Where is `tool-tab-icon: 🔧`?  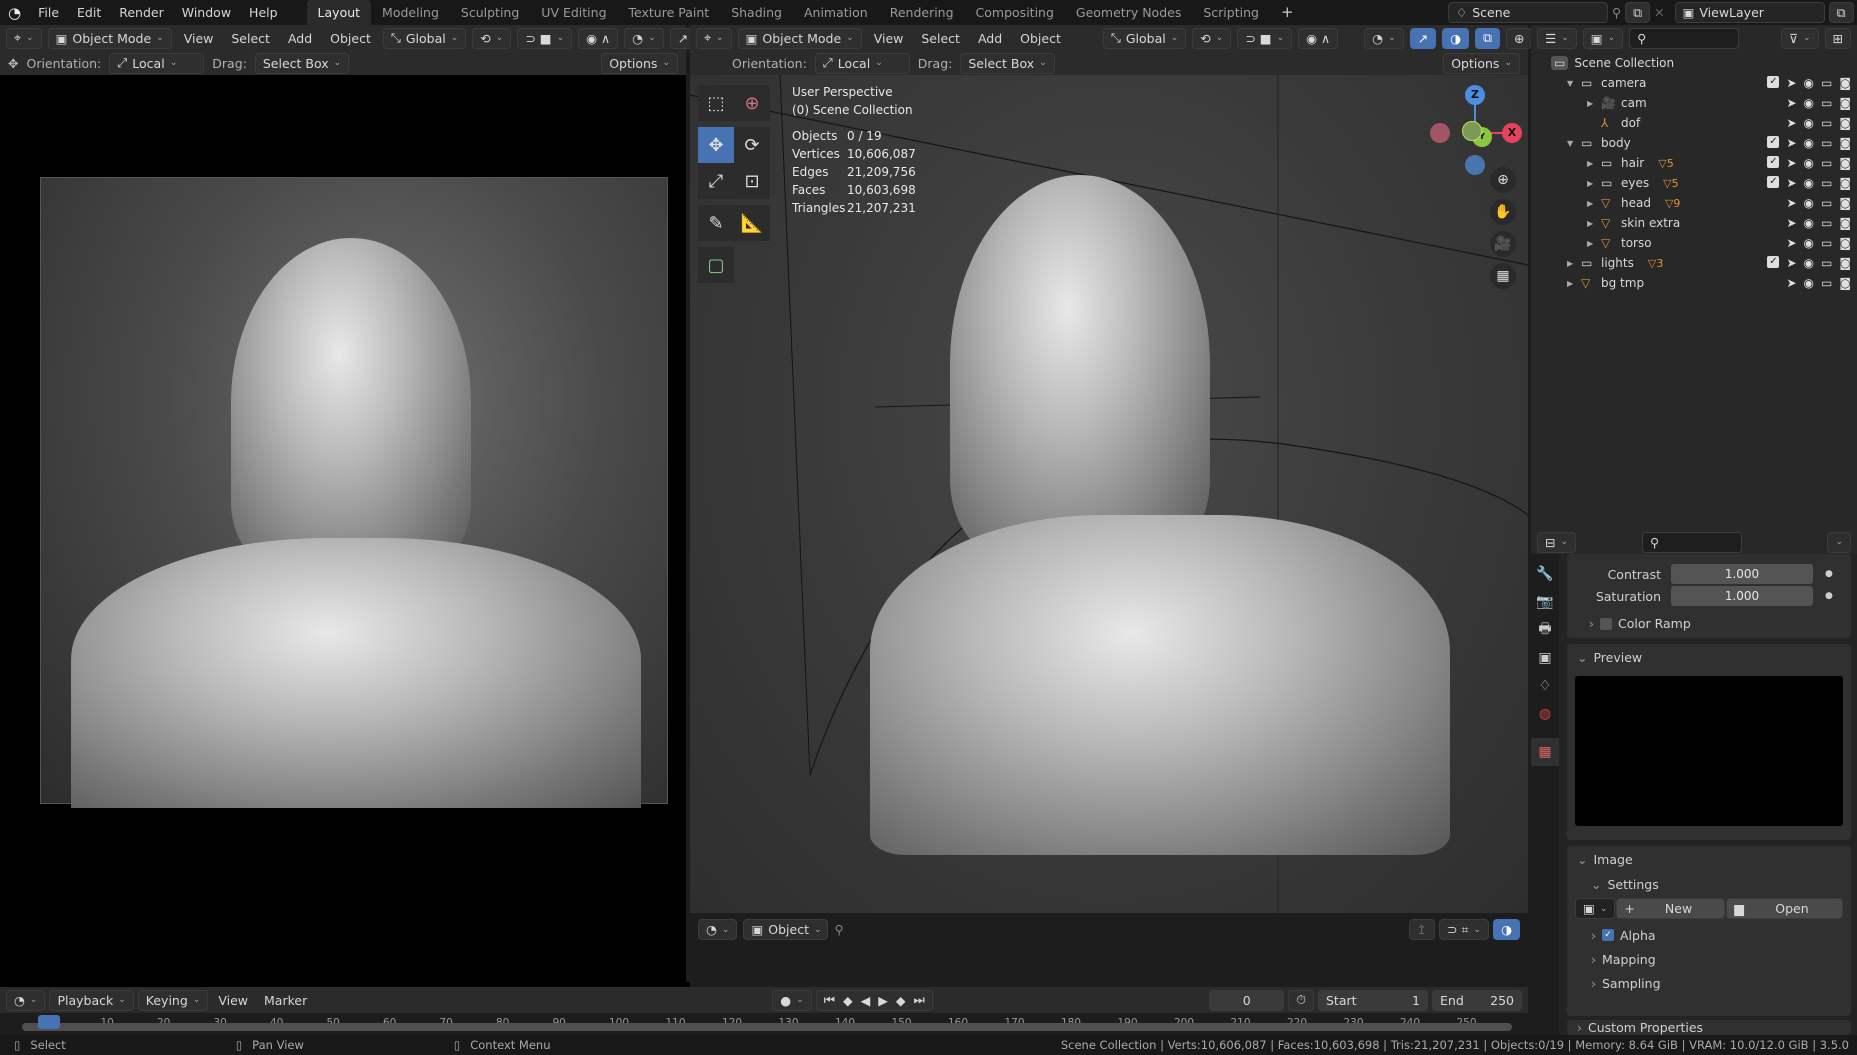 tool-tab-icon: 🔧 is located at coordinates (1545, 574).